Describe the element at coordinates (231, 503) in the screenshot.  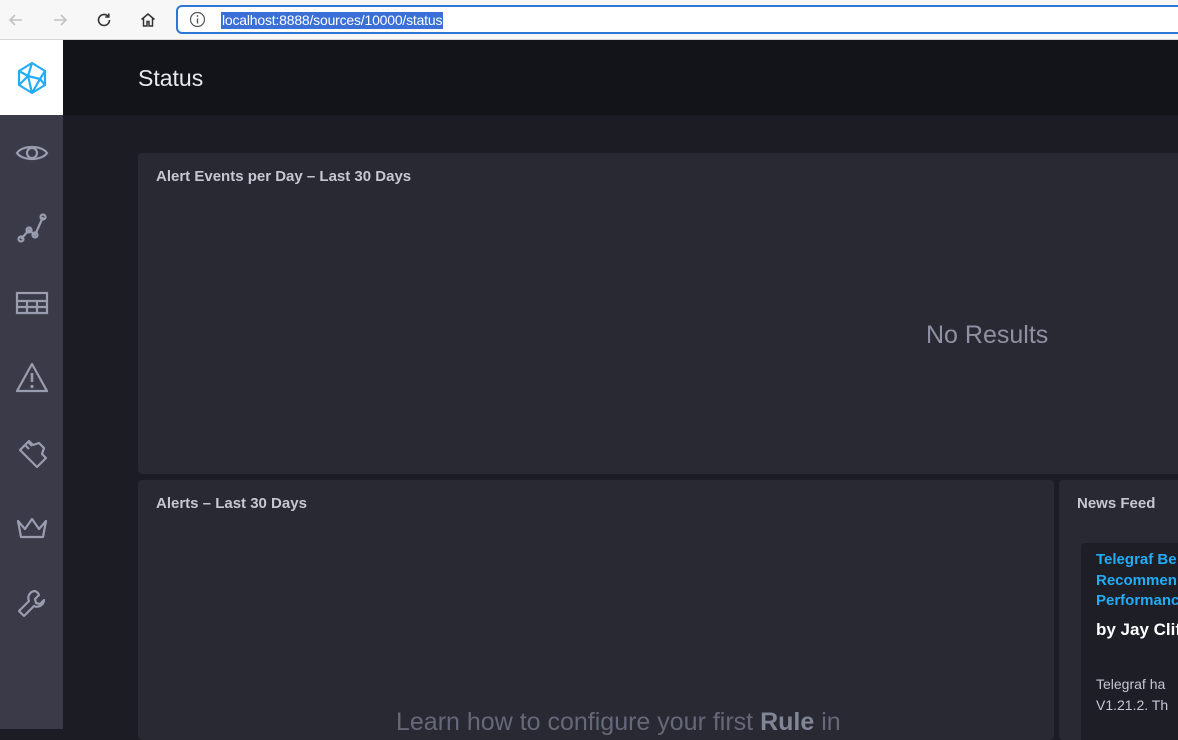
I see `panel-title: Alerts – Last 30 Days` at that location.